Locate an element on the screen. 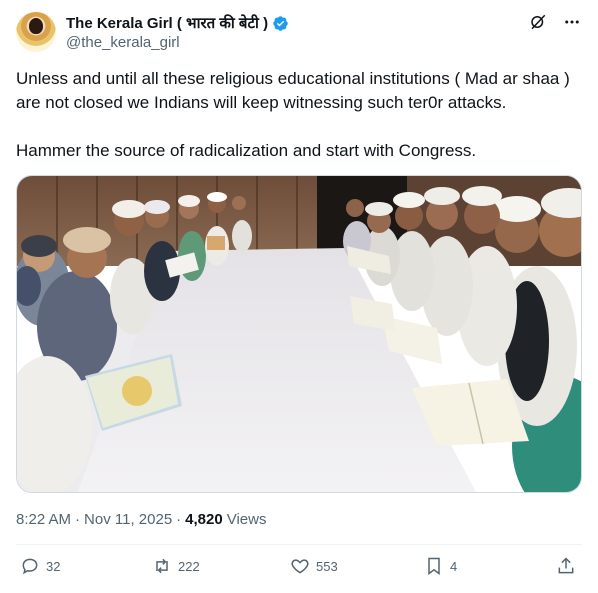  repost-button: 222 is located at coordinates (176, 566).